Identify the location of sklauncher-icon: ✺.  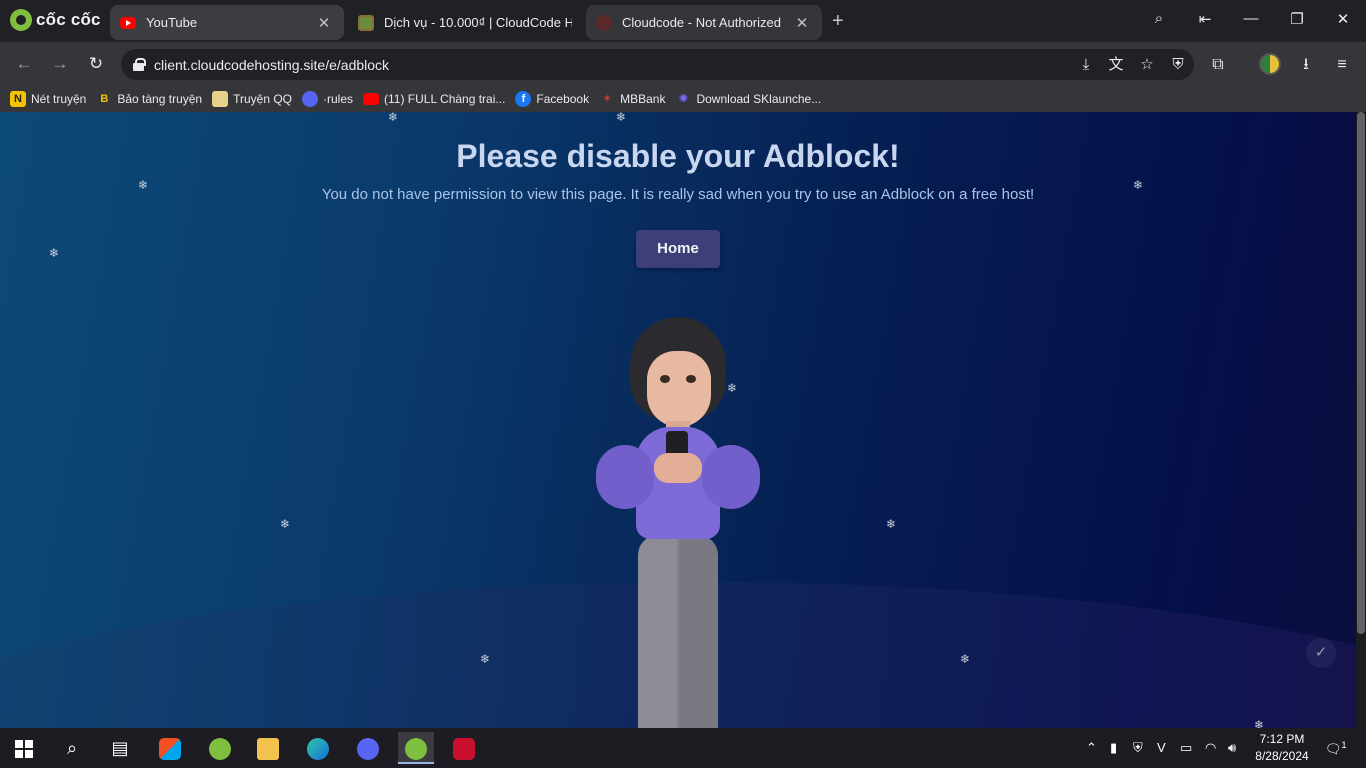
(683, 99).